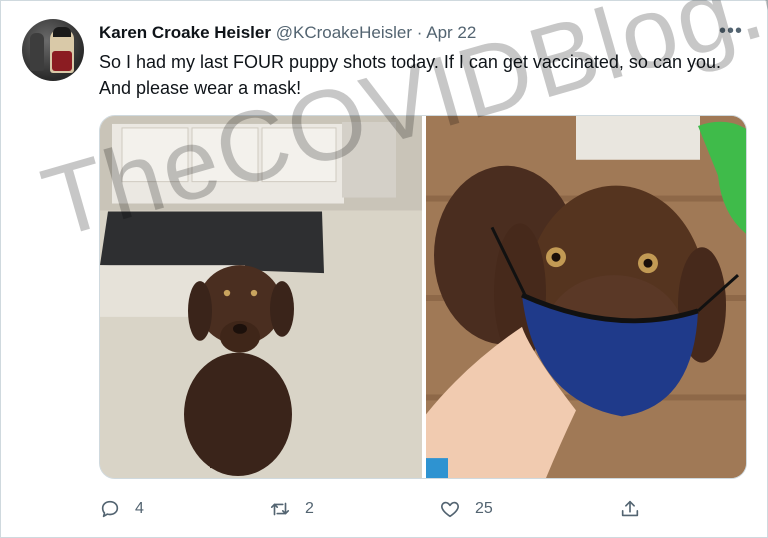 Image resolution: width=768 pixels, height=538 pixels. Describe the element at coordinates (62, 50) in the screenshot. I see `avatar-figure-bobblehead` at that location.